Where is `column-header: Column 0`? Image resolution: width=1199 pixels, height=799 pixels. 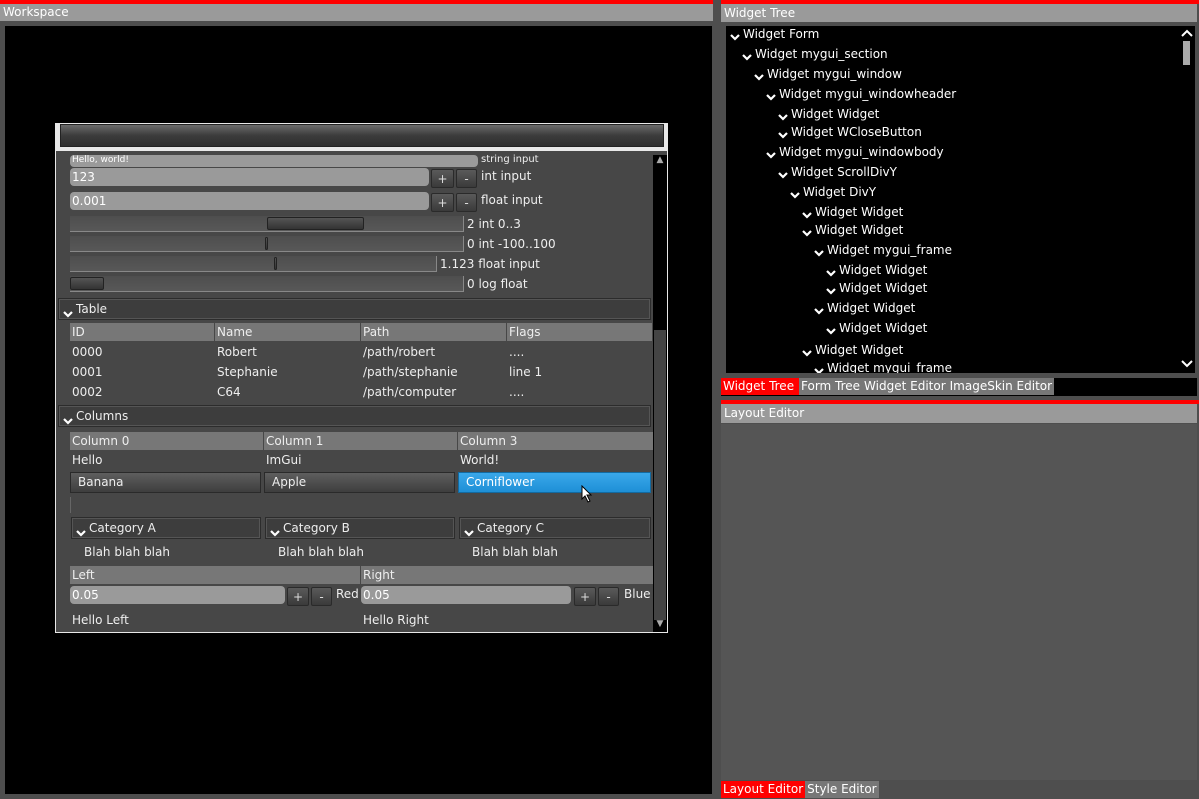 column-header: Column 0 is located at coordinates (166, 441).